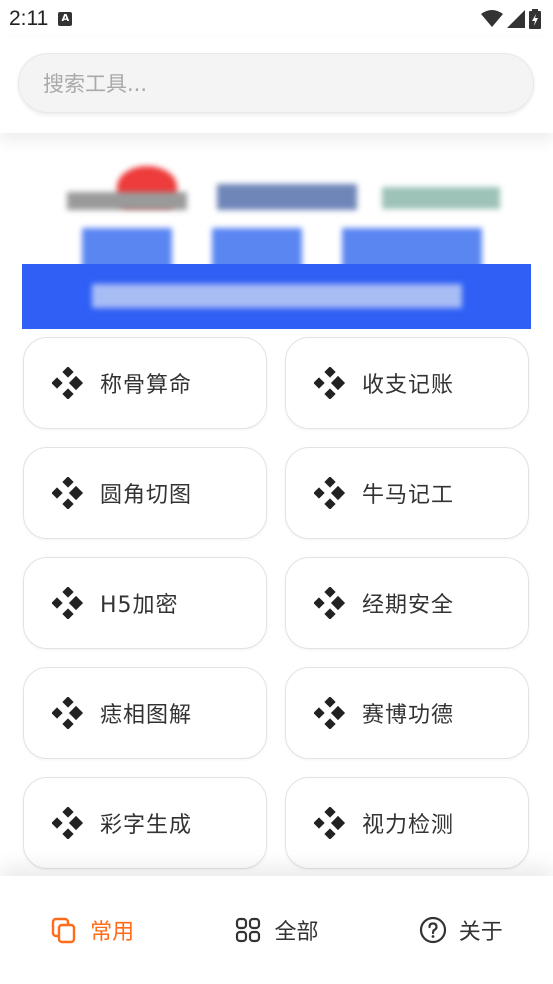  Describe the element at coordinates (408, 715) in the screenshot. I see `tool-label: 赛博功德` at that location.